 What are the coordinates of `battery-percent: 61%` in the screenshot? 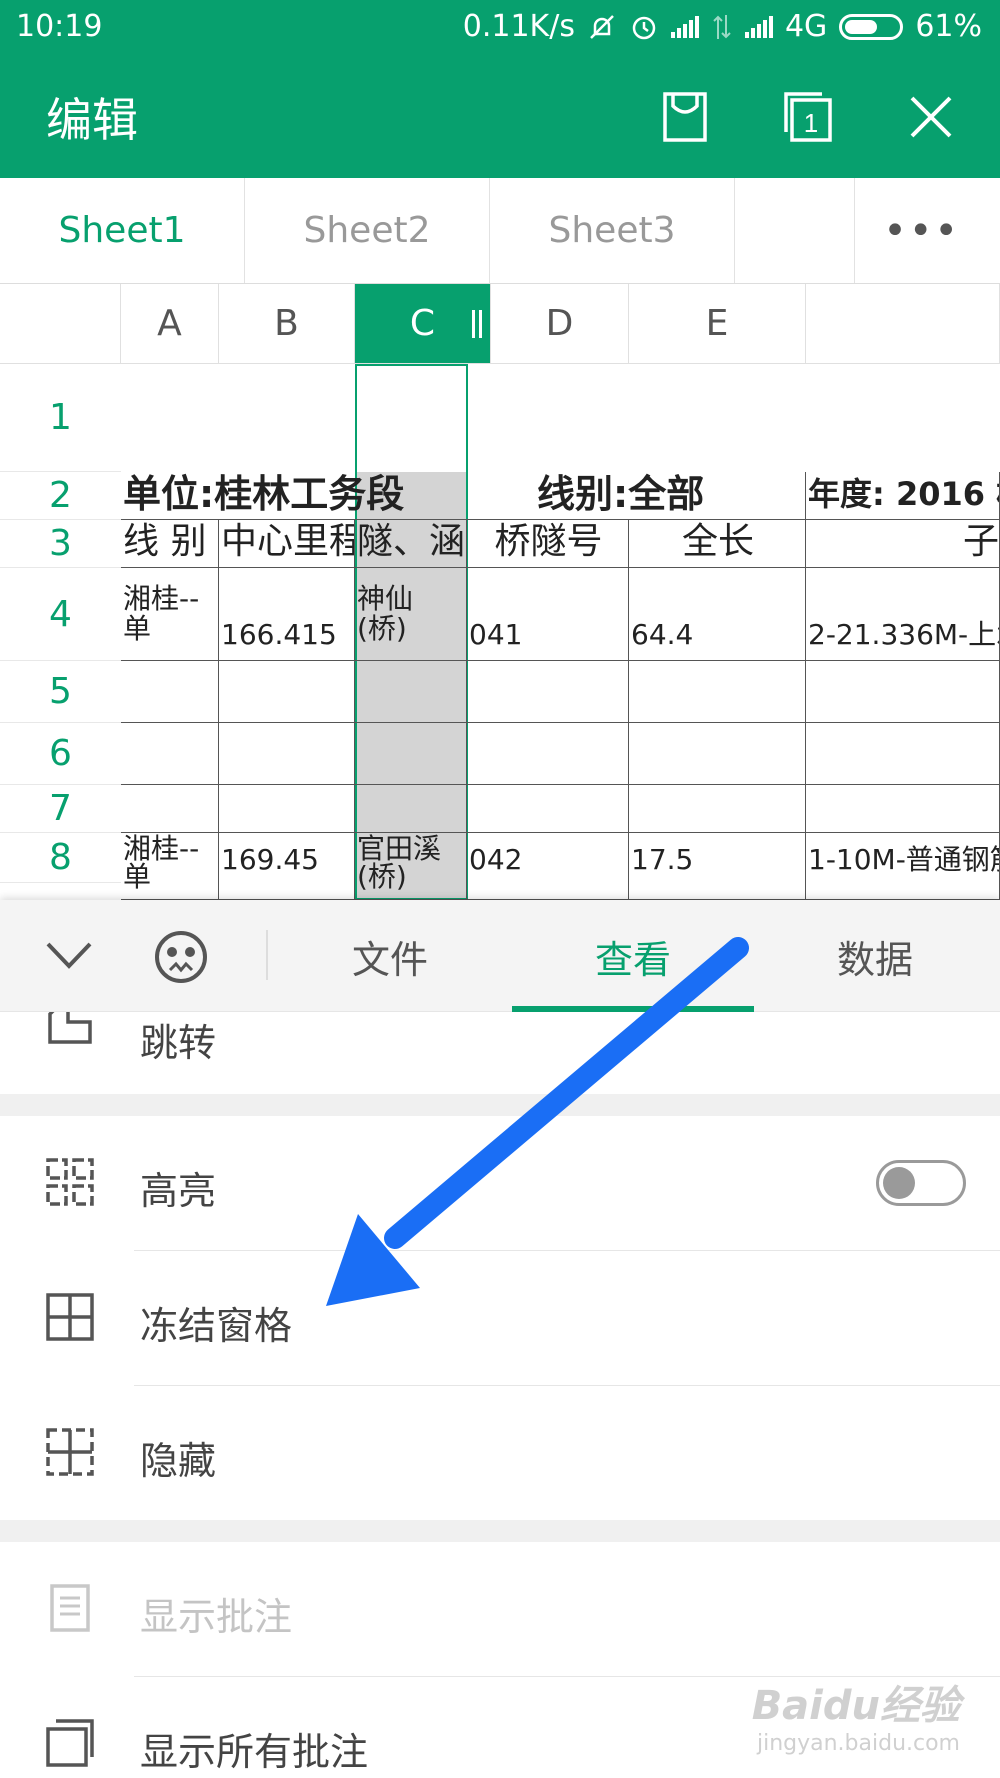 It's located at (948, 26).